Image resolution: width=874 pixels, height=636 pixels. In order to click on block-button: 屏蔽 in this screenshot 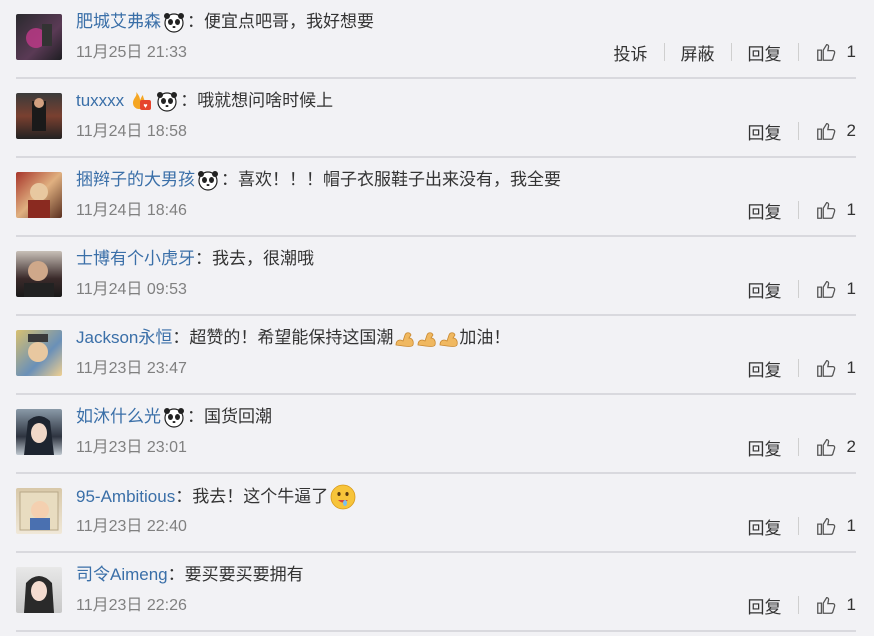, I will do `click(698, 52)`.